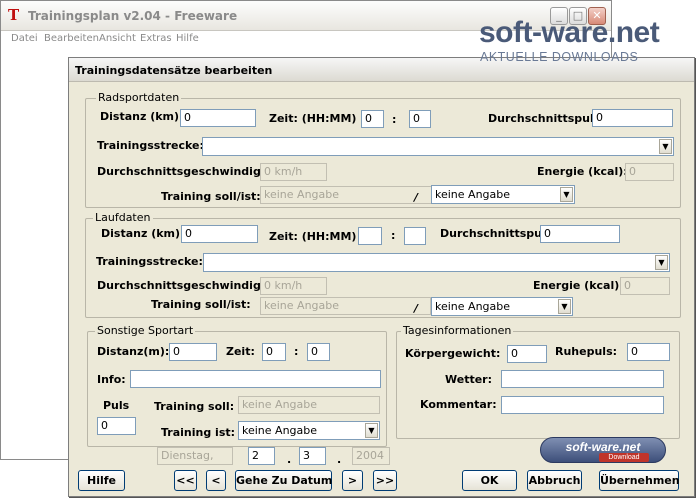 The image size is (697, 500). Describe the element at coordinates (648, 352) in the screenshot. I see `tages-ruhepuls-input: 0` at that location.